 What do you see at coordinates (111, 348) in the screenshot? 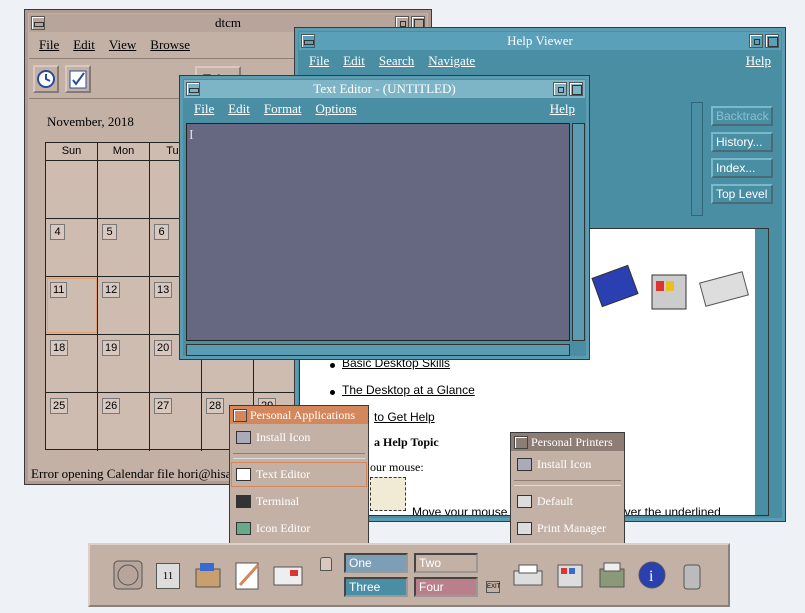
I see `day-number: 19` at bounding box center [111, 348].